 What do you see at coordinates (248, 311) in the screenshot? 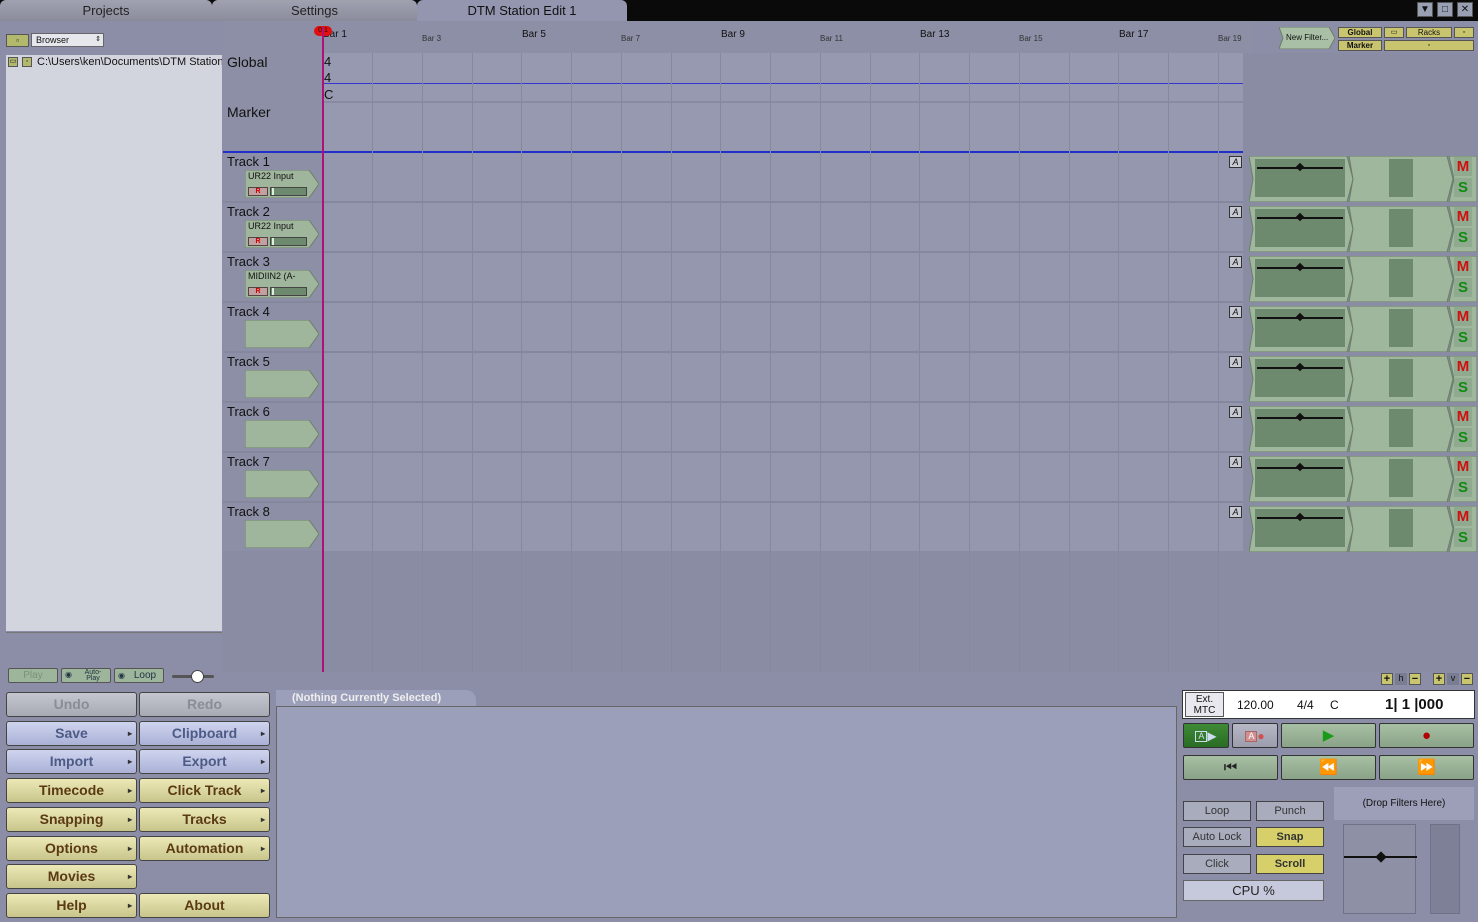
I see `track-name: Track 4` at bounding box center [248, 311].